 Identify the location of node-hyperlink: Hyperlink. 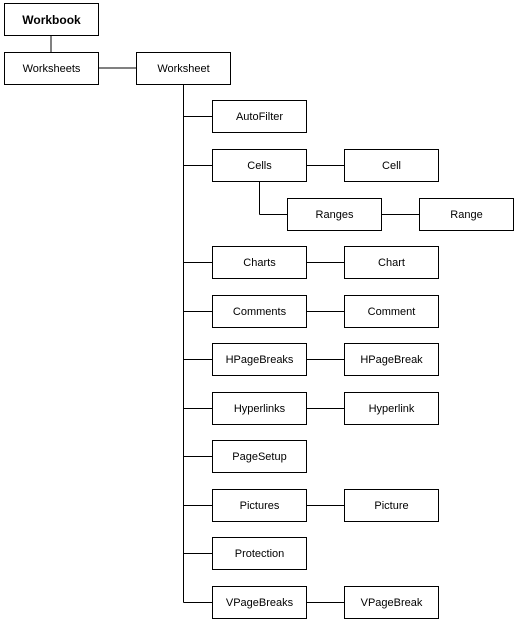
(391, 408).